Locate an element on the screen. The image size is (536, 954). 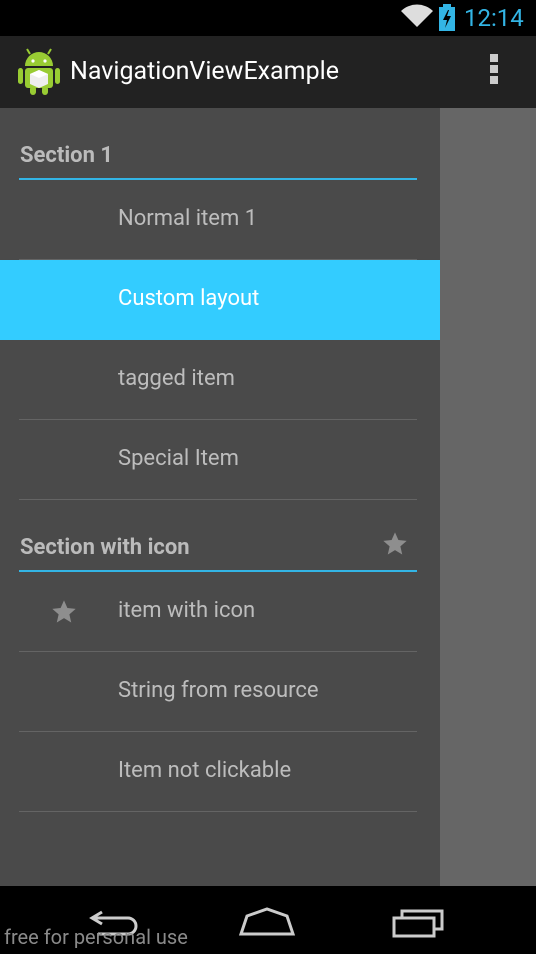
battery-icon is located at coordinates (447, 17).